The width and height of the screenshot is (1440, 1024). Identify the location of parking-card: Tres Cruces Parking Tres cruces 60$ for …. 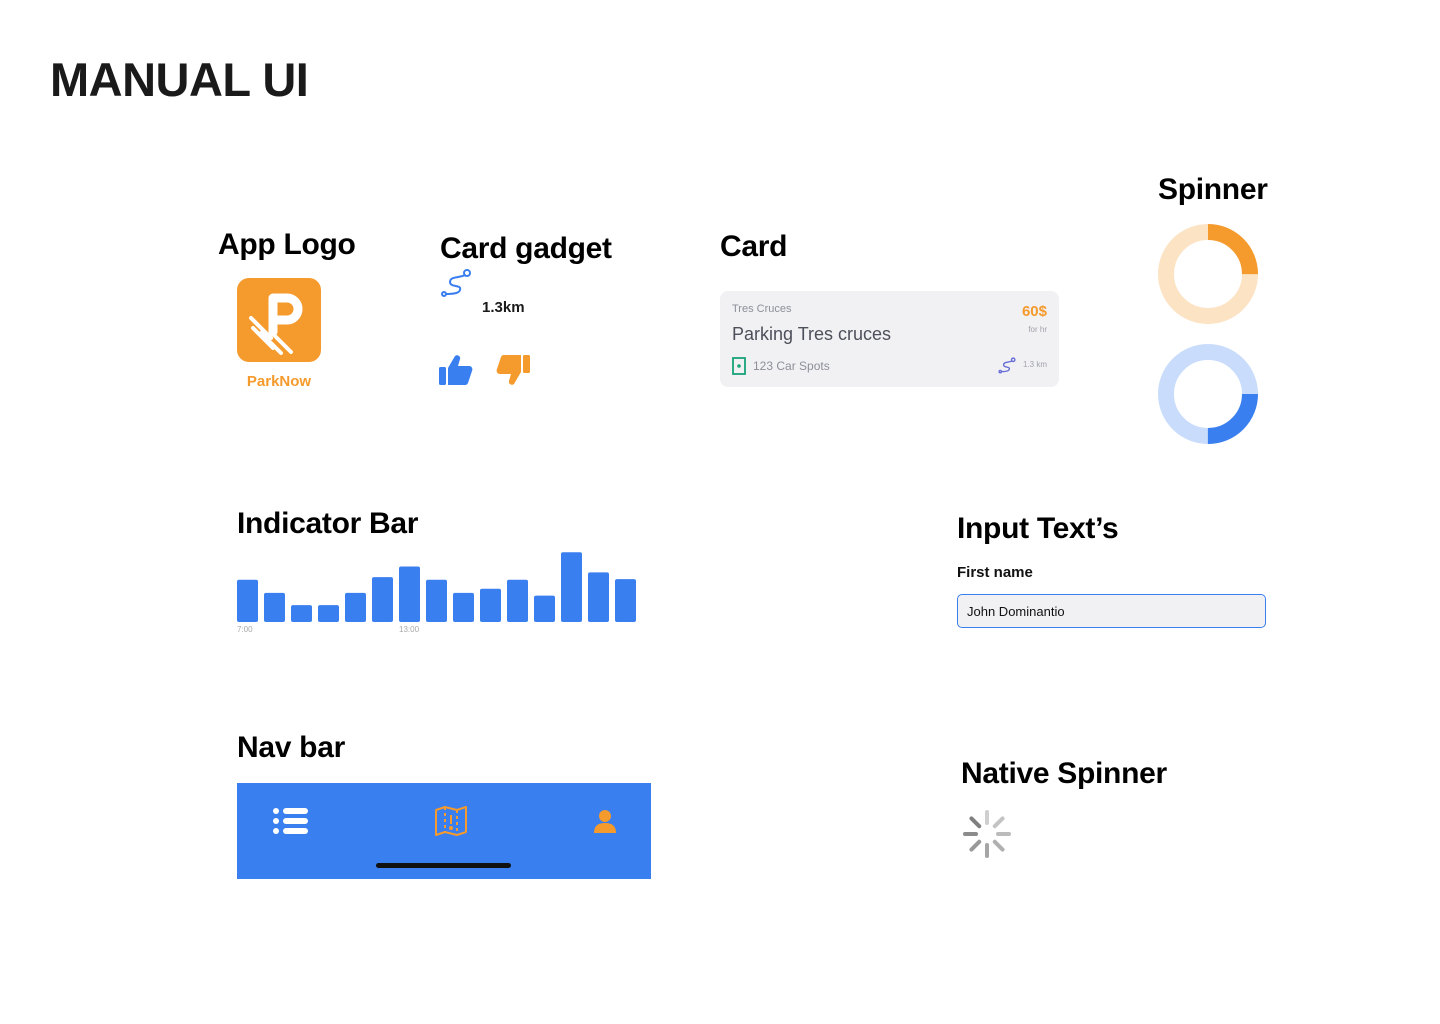
(889, 339).